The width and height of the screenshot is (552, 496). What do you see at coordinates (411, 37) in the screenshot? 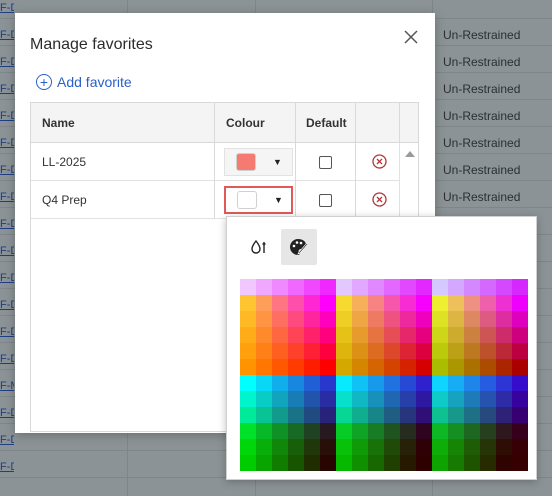
I see `close-button` at bounding box center [411, 37].